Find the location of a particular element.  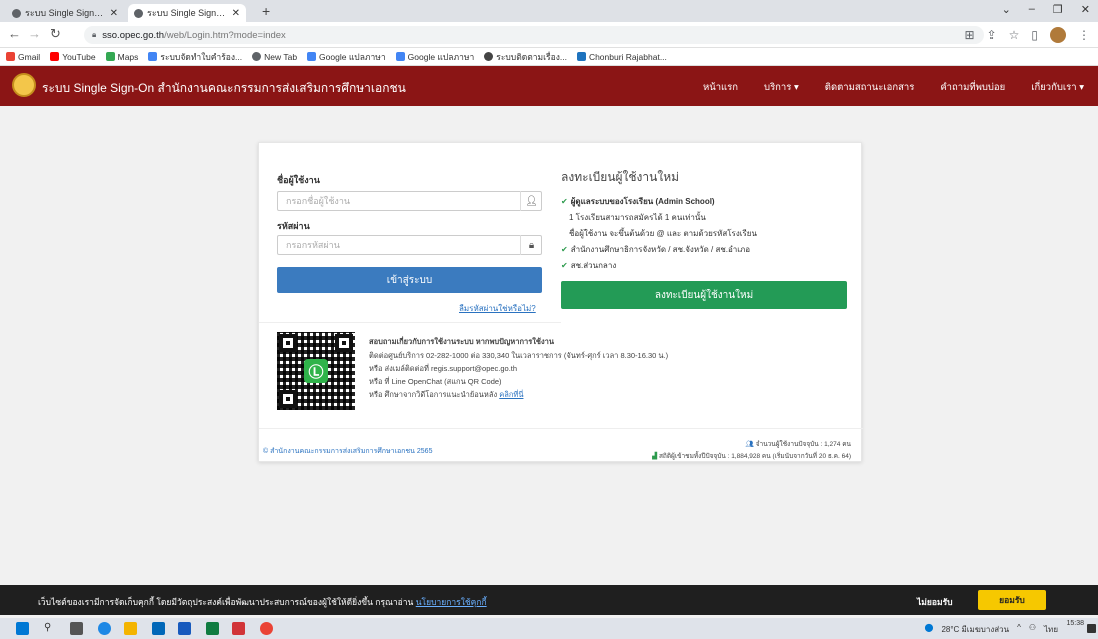

username-label: ชื่อผู้ใช้งาน is located at coordinates (298, 180).